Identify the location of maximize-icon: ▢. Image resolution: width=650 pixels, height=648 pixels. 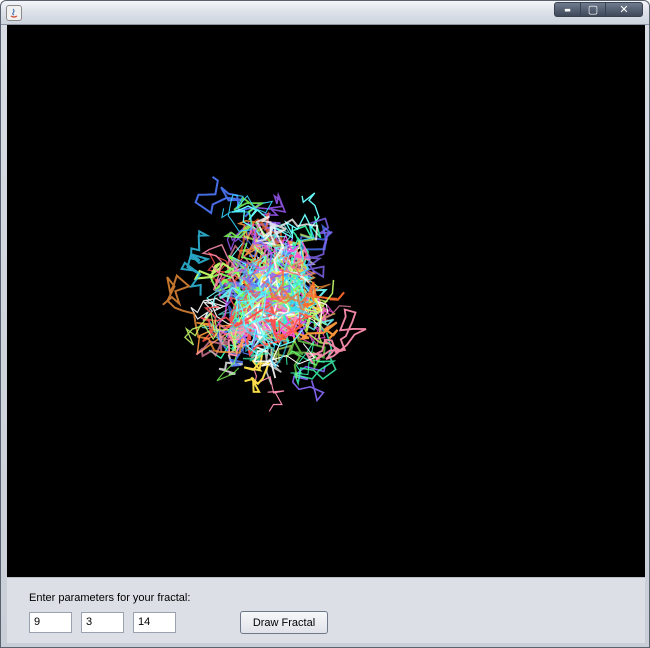
(593, 9).